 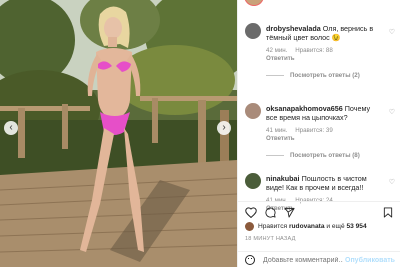 What do you see at coordinates (273, 226) in the screenshot?
I see `likes-prefix: Нравится` at bounding box center [273, 226].